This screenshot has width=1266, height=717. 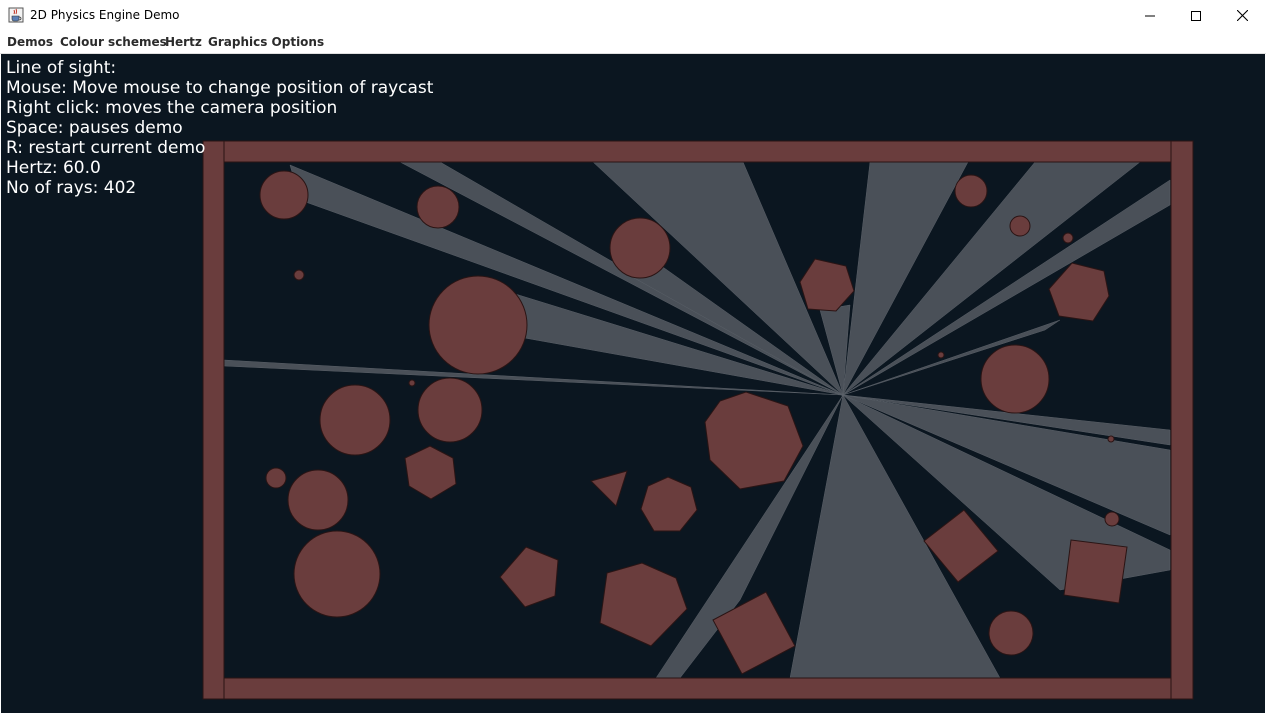 I want to click on wall-bottom, so click(x=698, y=688).